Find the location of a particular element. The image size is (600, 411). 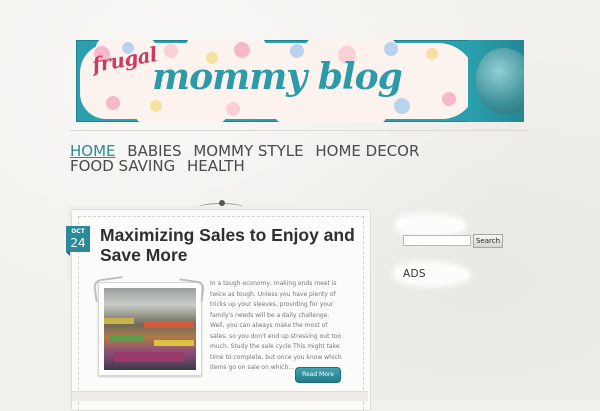

post-date-month: OCT is located at coordinates (78, 231).